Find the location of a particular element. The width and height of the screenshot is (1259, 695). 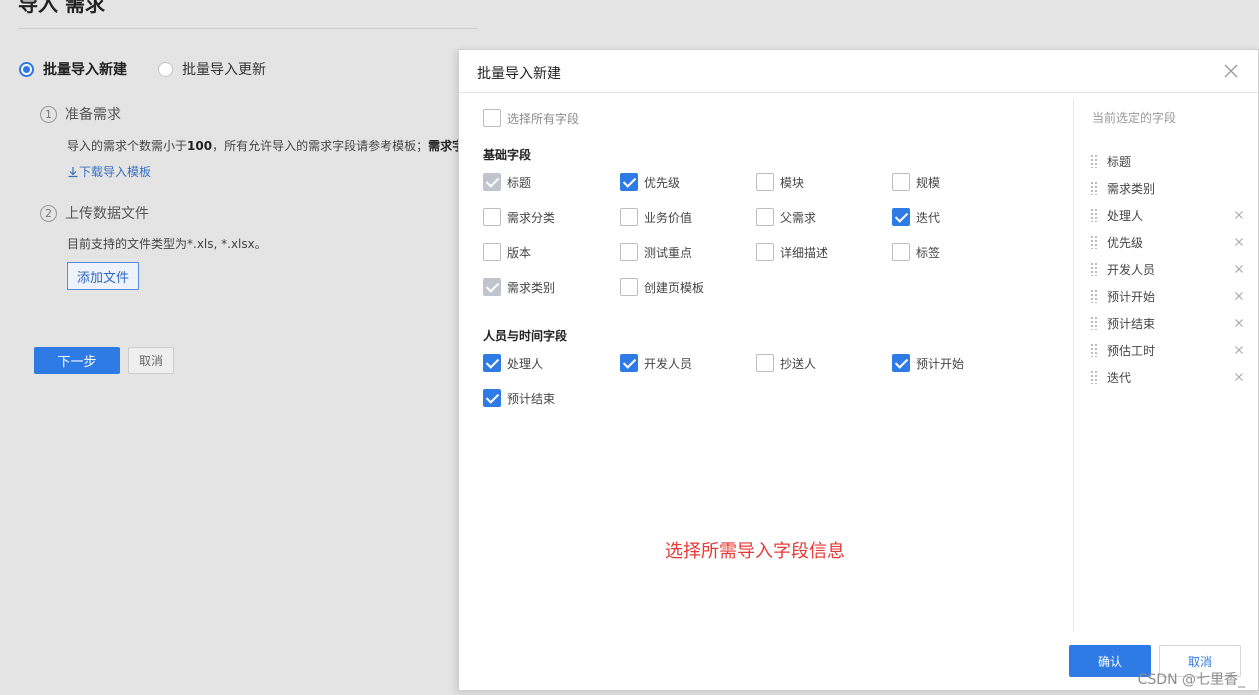

field-label: 预计开始 is located at coordinates (940, 363).